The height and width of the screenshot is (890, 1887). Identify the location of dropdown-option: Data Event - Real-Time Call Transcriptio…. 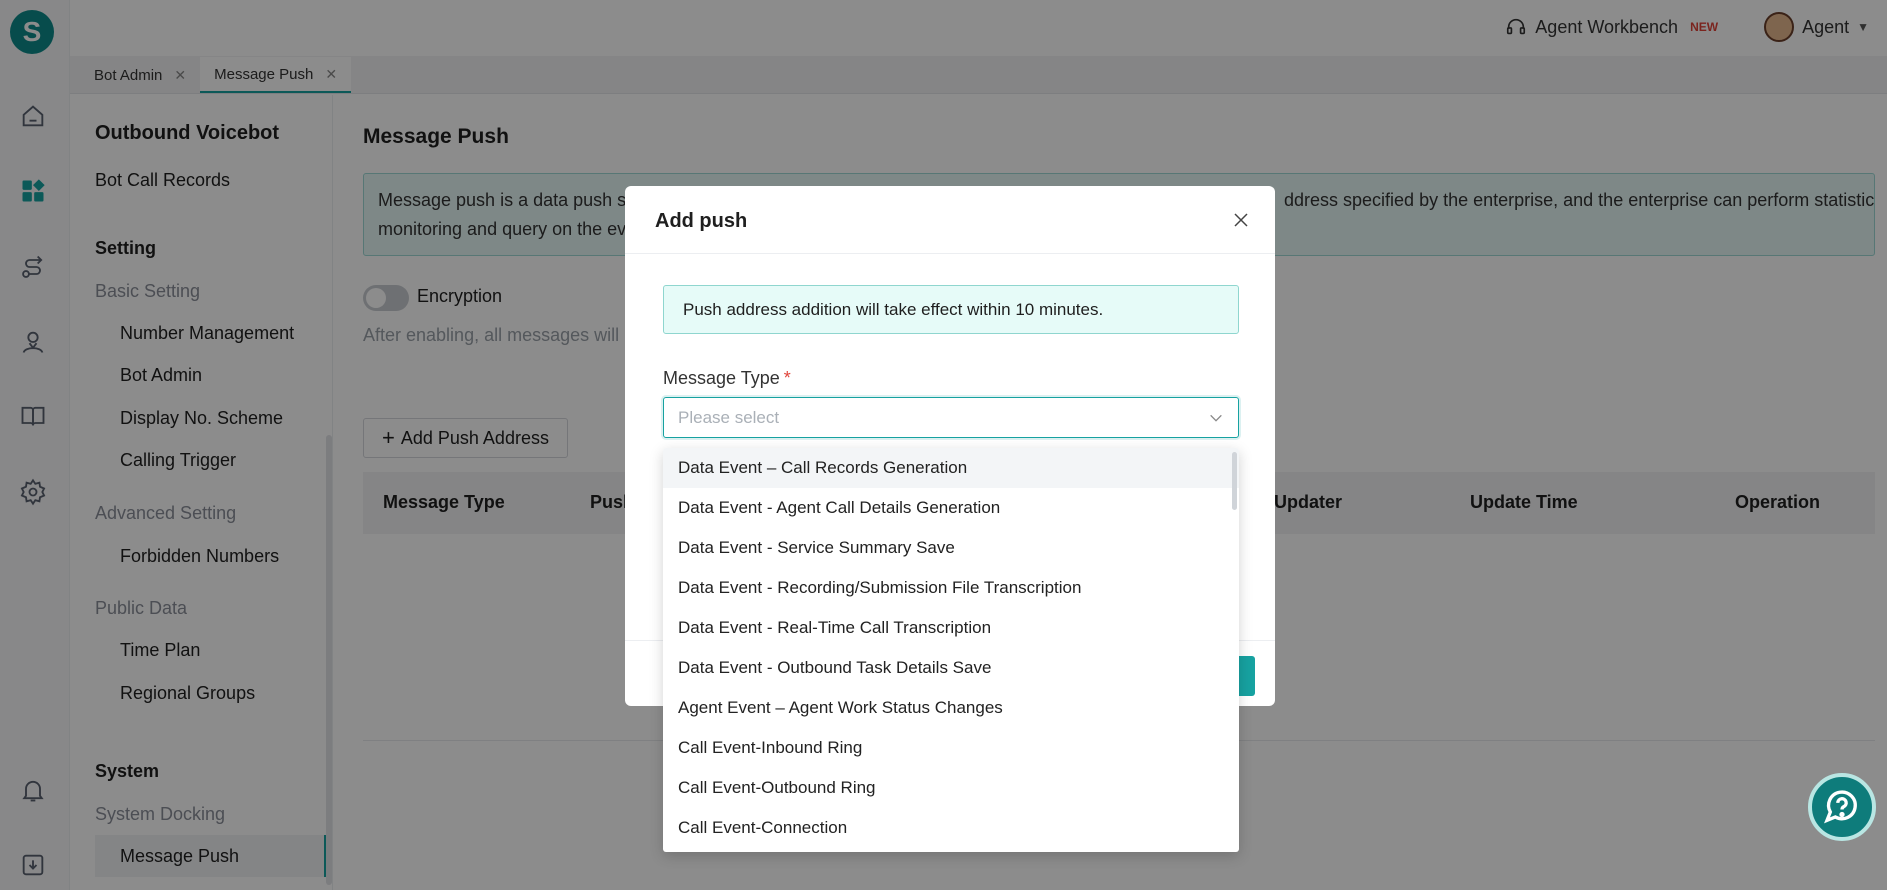
(951, 628).